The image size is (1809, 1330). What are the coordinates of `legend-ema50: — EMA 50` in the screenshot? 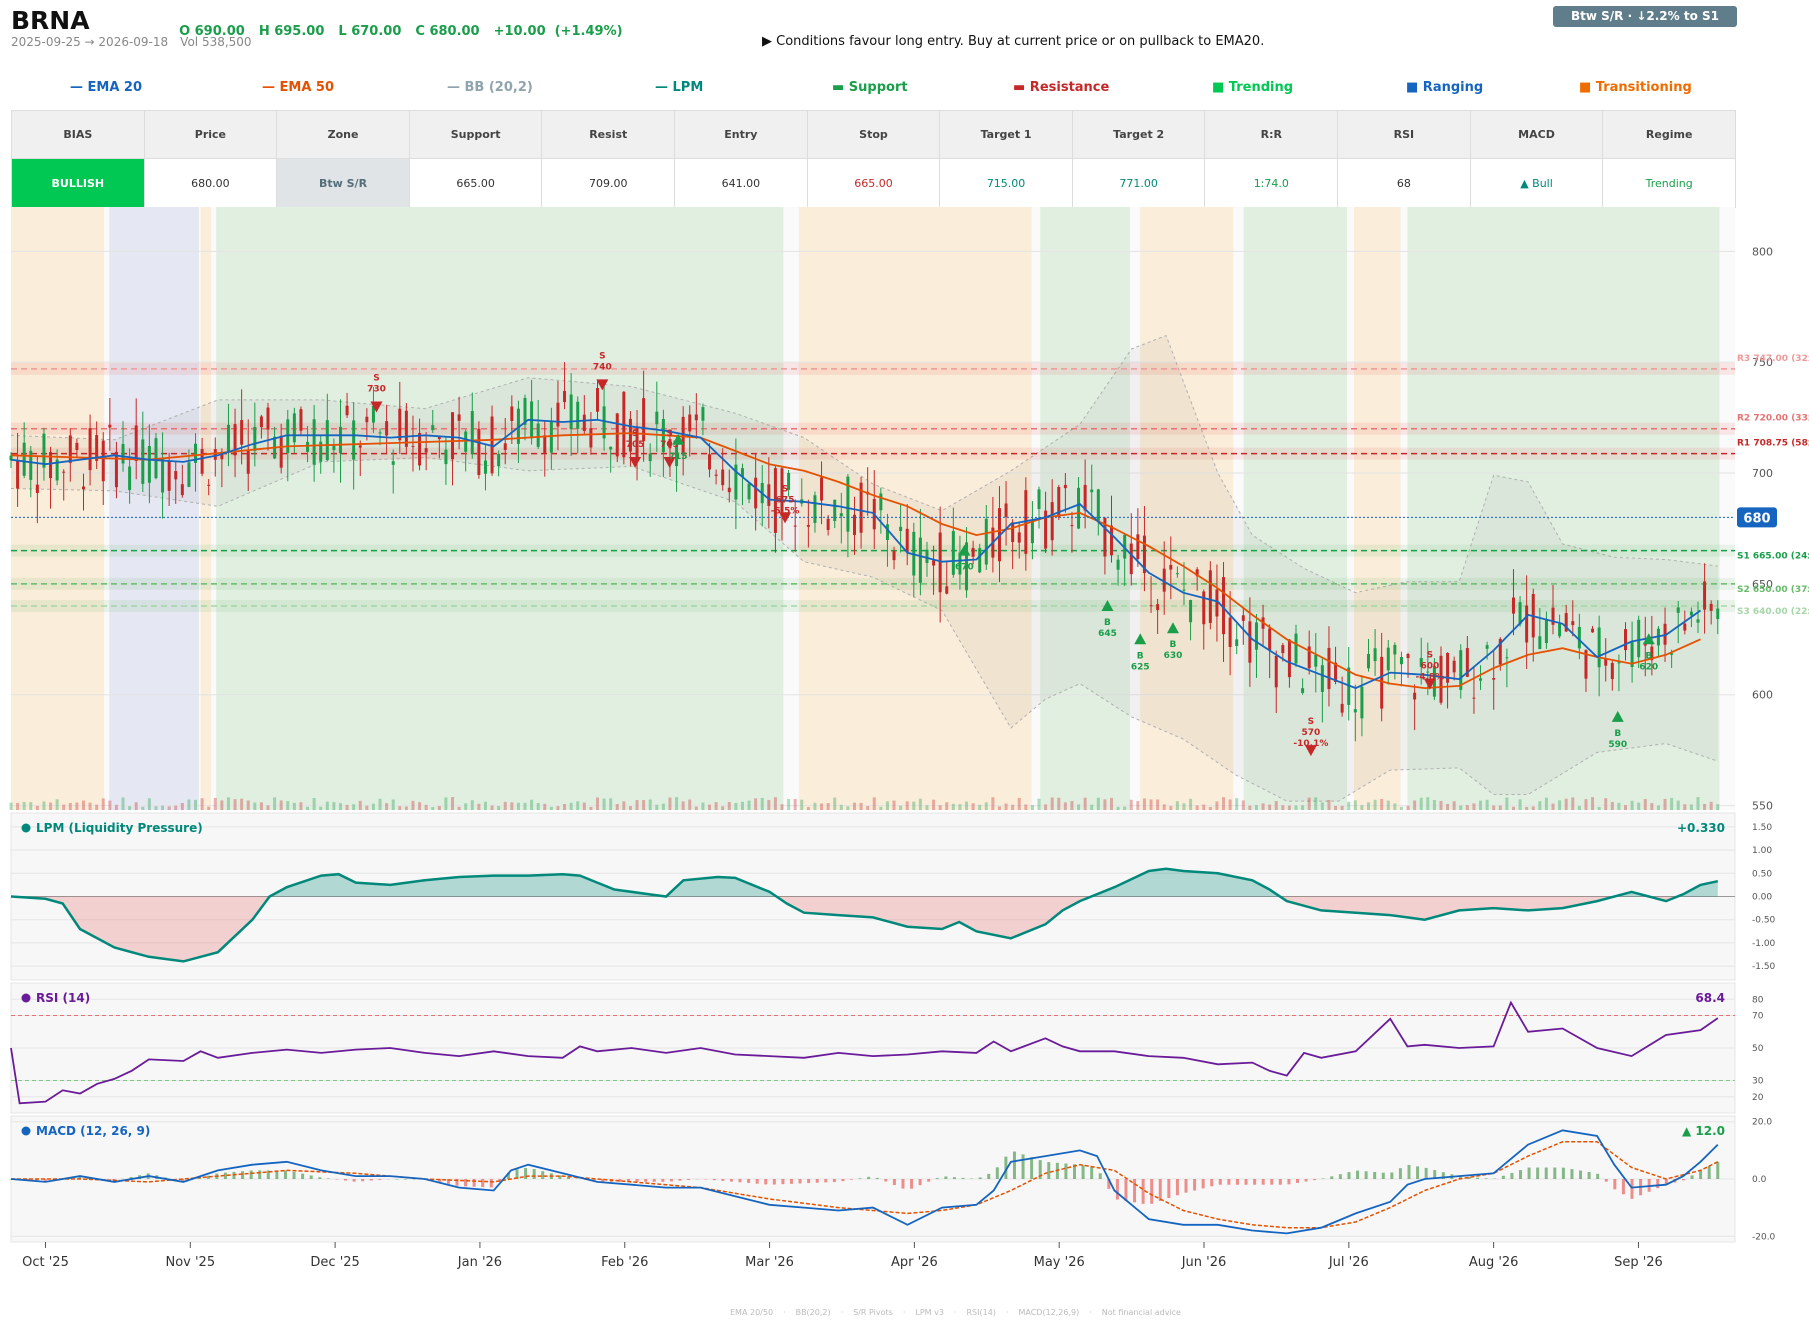 It's located at (298, 87).